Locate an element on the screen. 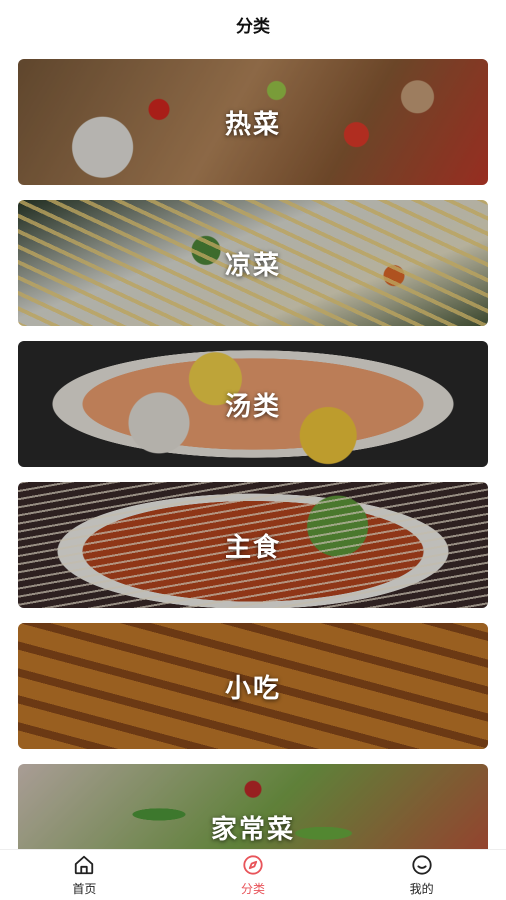 Image resolution: width=506 pixels, height=900 pixels. home-icon is located at coordinates (84, 865).